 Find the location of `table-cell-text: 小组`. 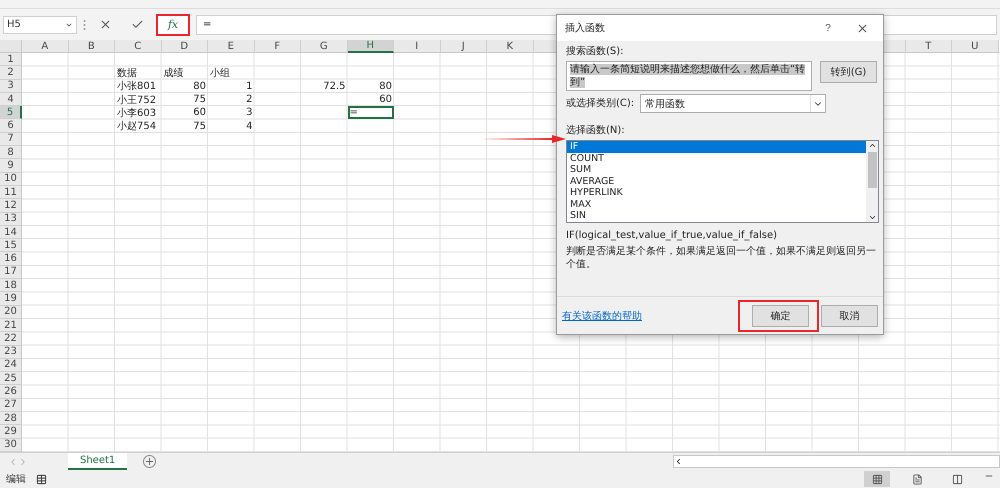

table-cell-text: 小组 is located at coordinates (220, 73).